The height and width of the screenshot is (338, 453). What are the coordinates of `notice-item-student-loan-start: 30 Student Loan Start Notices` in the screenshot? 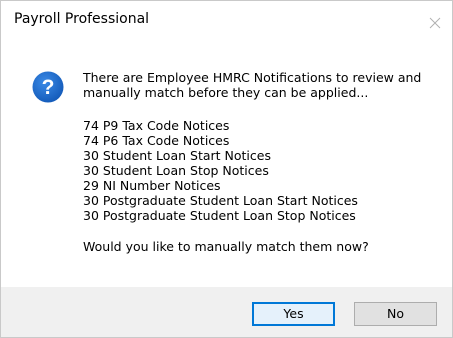 It's located at (177, 155).